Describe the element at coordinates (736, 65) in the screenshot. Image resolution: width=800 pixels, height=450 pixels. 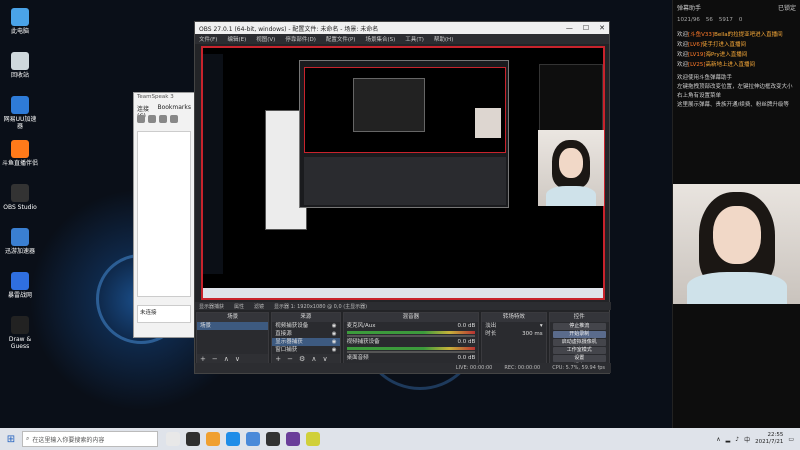
I see `chat-message: 欢迎[LV25]高新地上进入直播间` at that location.